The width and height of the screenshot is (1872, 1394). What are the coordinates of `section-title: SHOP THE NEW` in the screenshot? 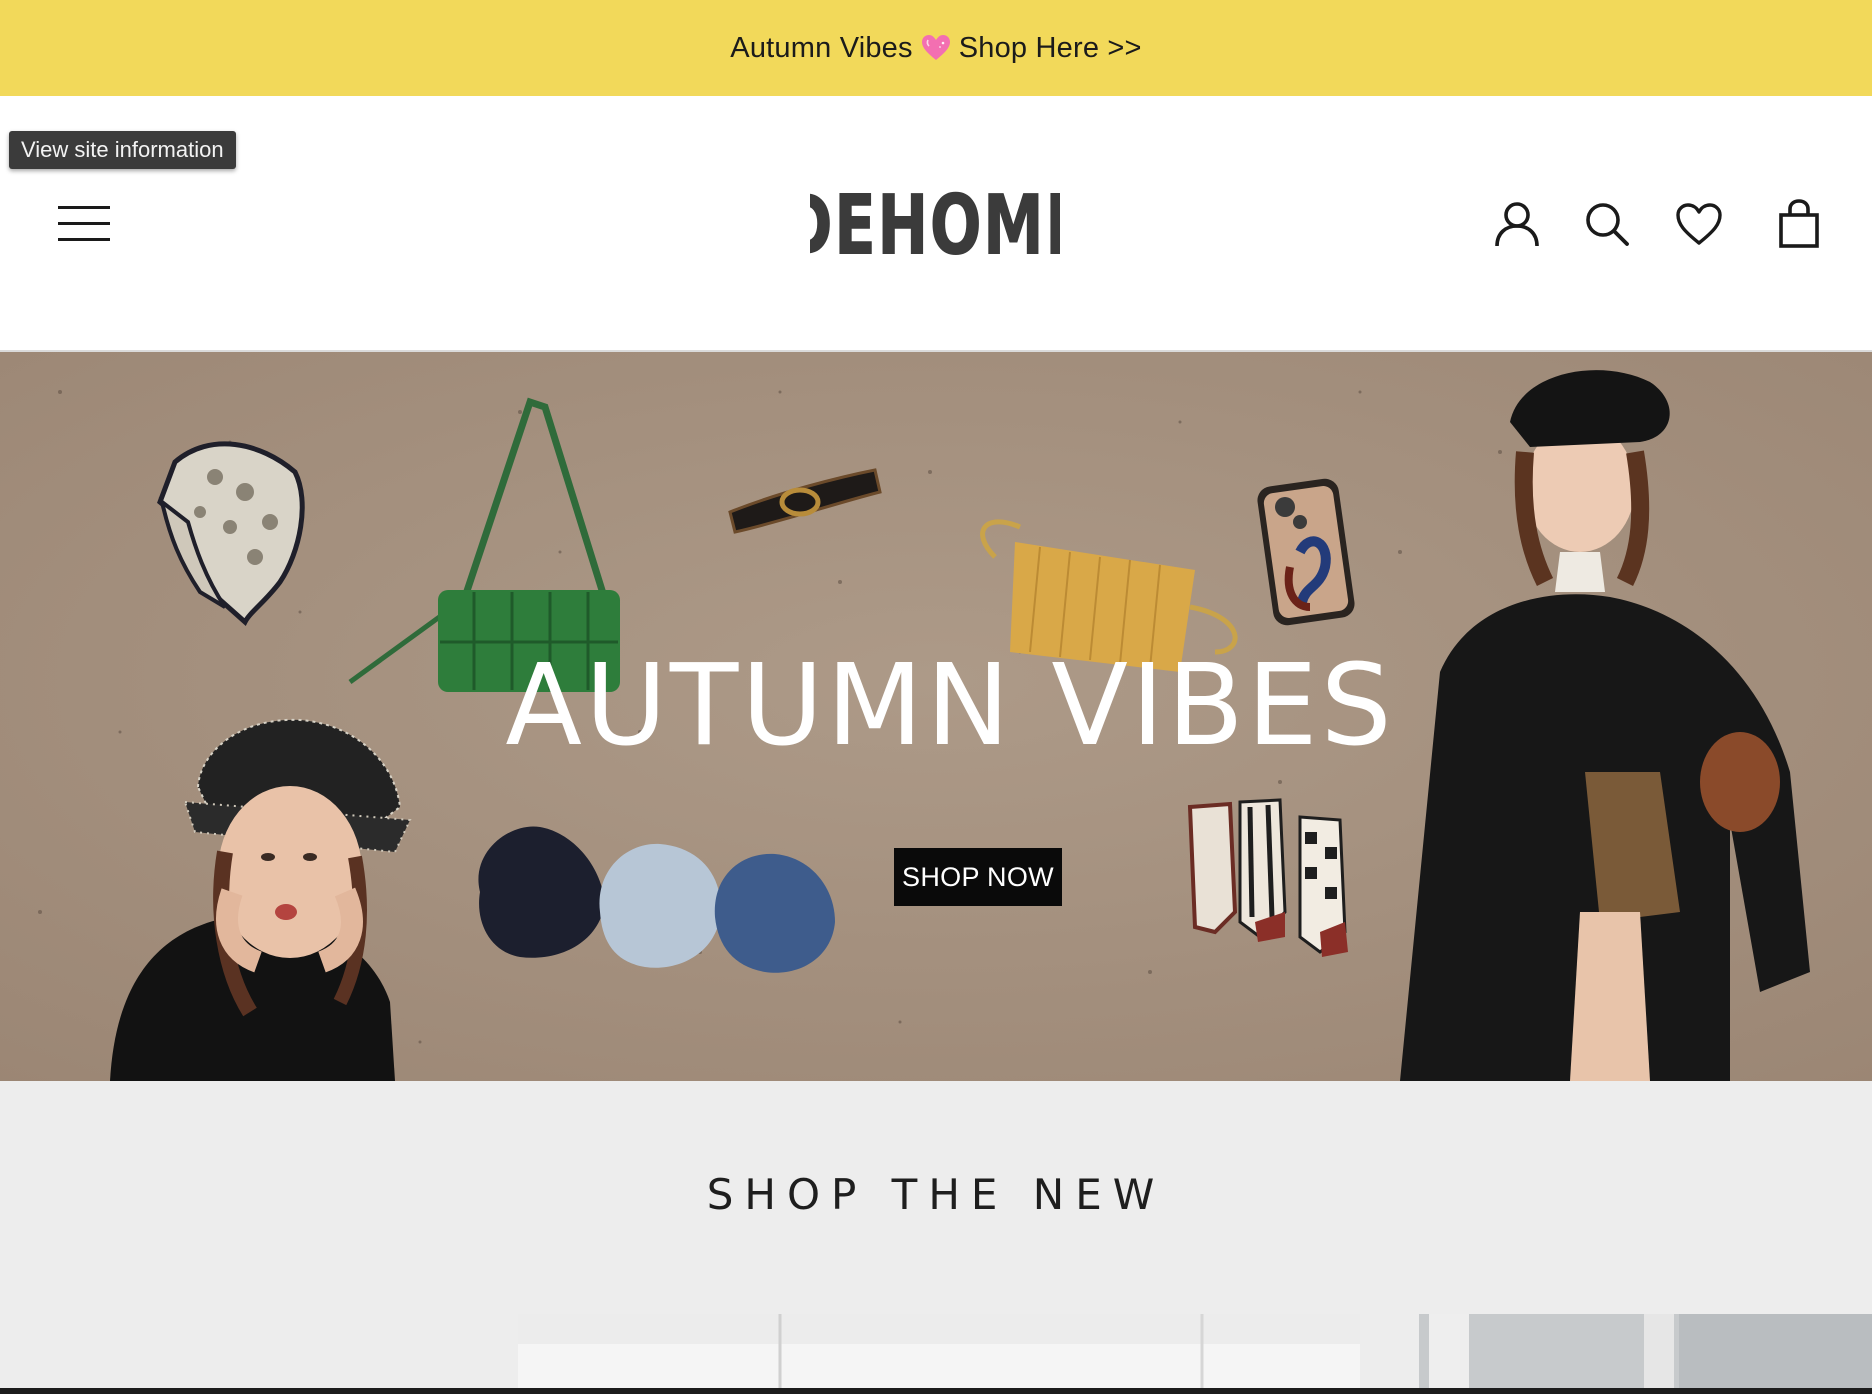 It's located at (936, 1194).